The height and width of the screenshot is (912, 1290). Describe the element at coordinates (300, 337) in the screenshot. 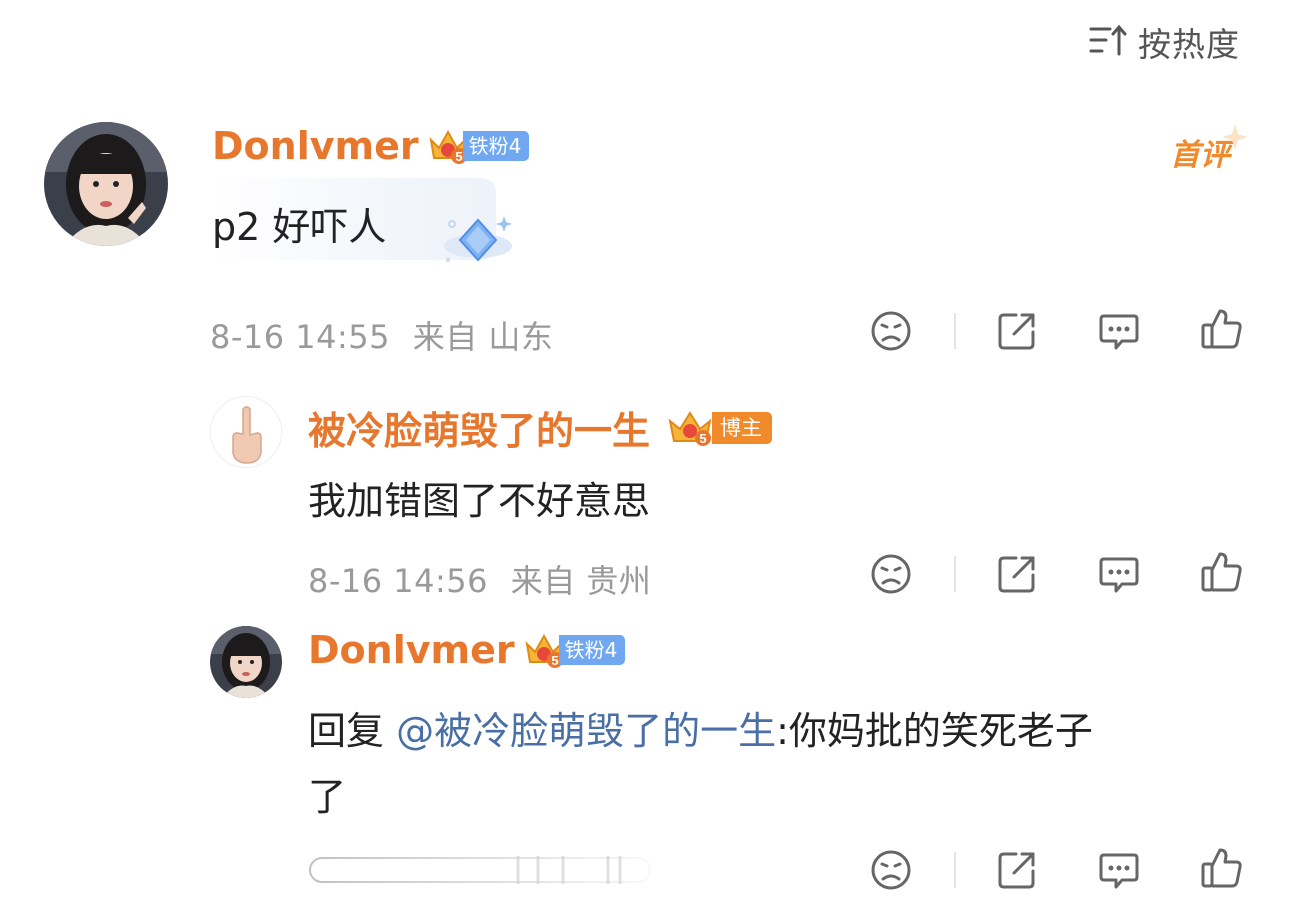

I see `comment-time: 8-16 14:55` at that location.